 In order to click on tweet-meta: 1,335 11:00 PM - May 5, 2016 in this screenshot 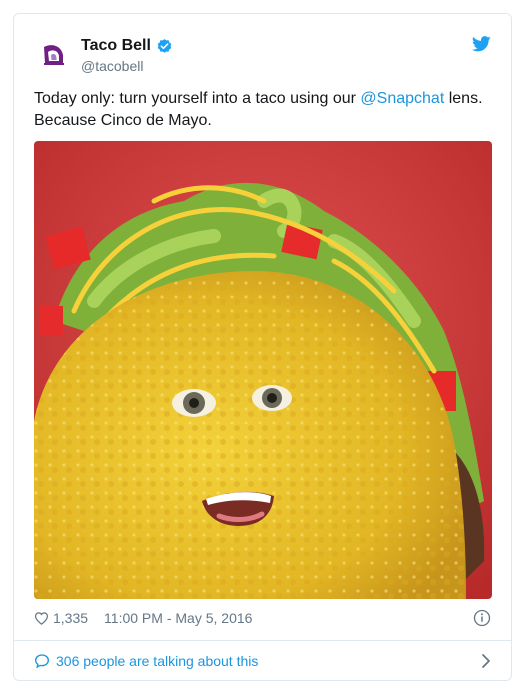, I will do `click(262, 618)`.